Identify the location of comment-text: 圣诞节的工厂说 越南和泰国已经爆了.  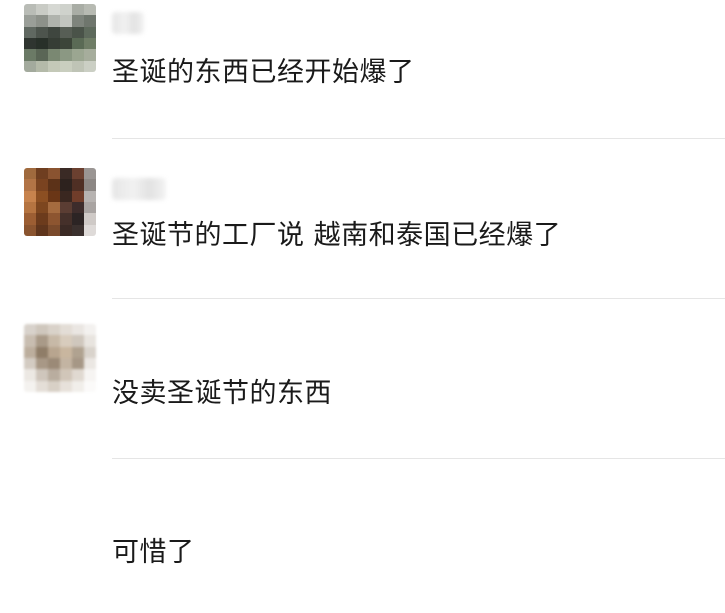
(337, 235).